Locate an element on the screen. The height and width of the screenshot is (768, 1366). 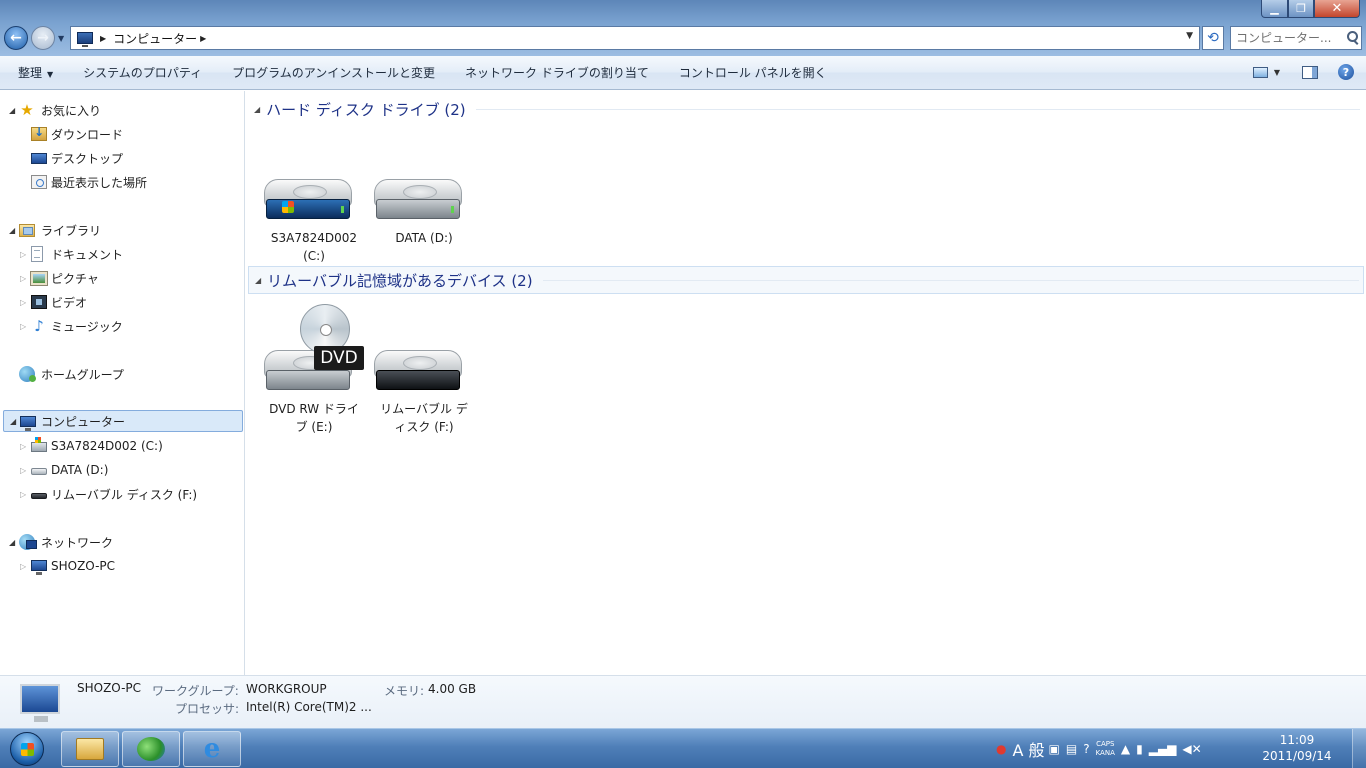
uninstall-program-button: プログラムのアンインストールと変更 is located at coordinates (333, 72).